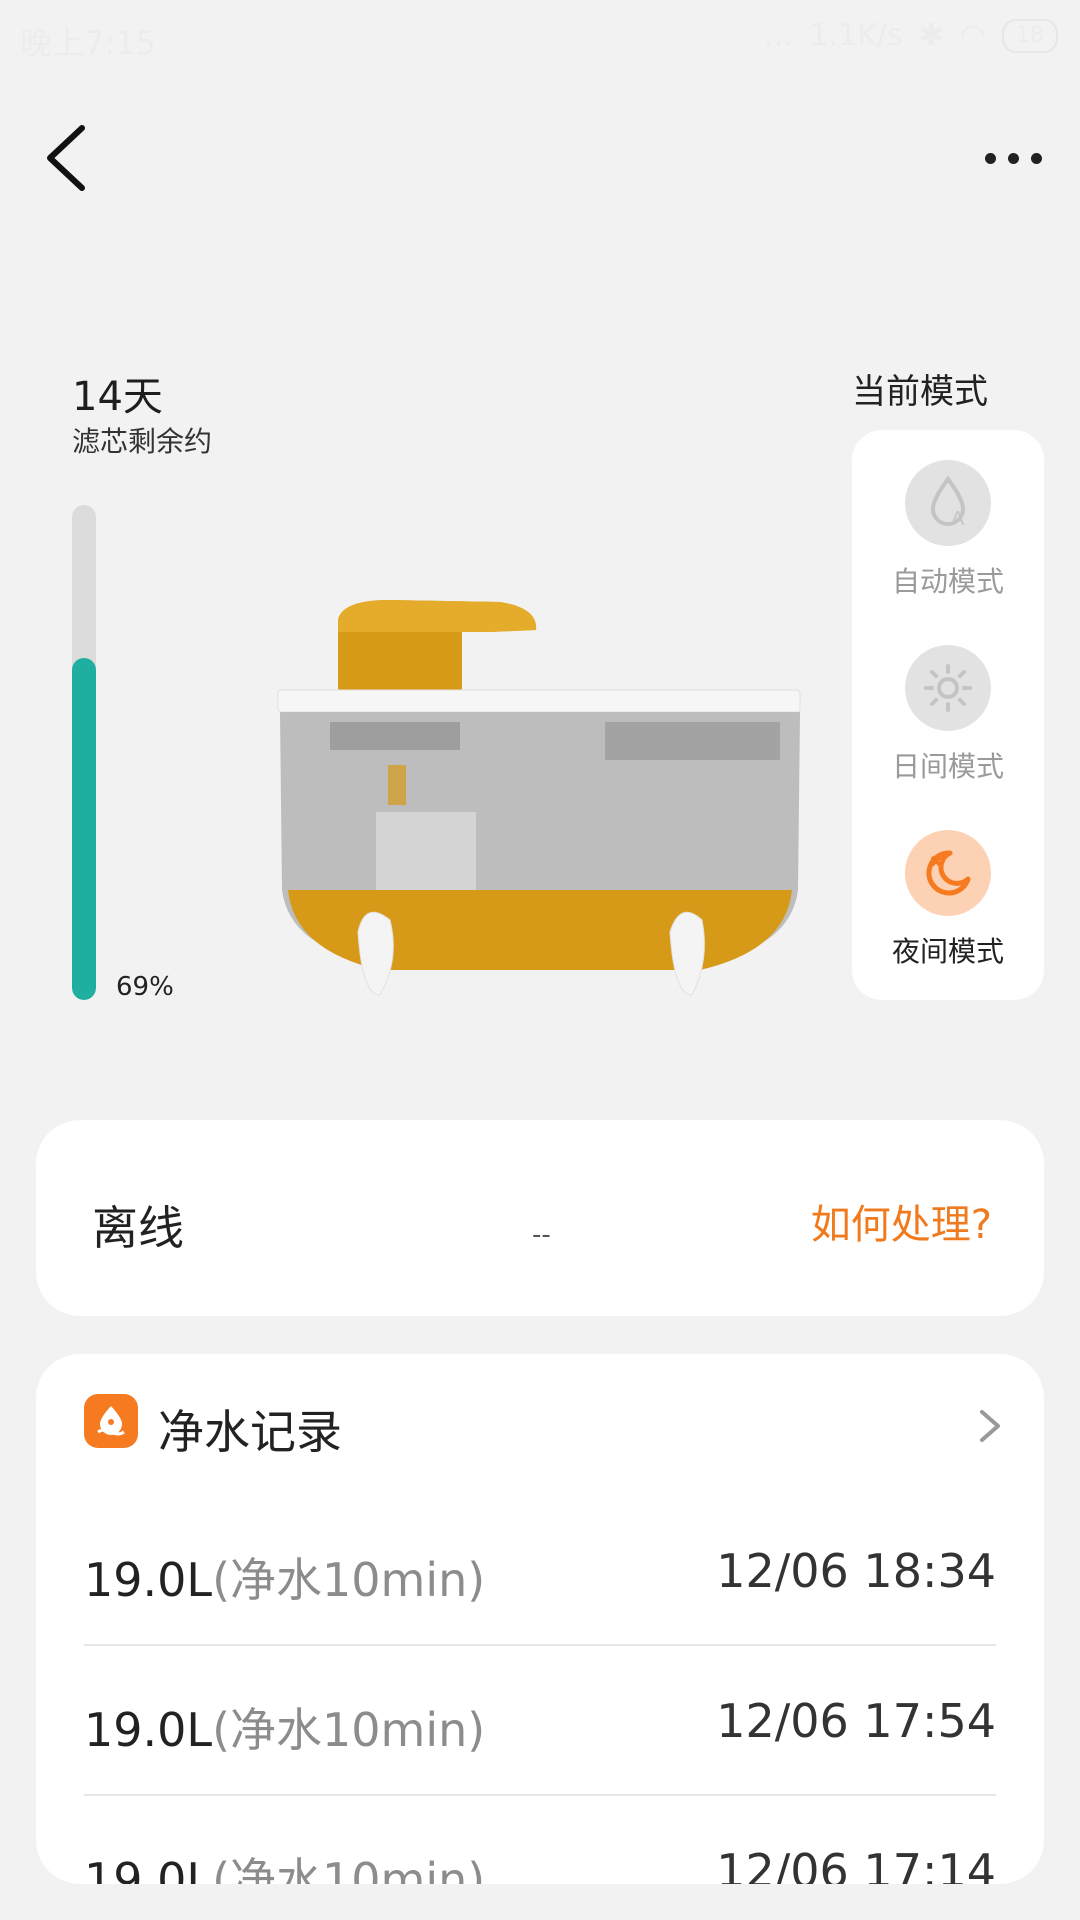  What do you see at coordinates (540, 1720) in the screenshot?
I see `record-row: 19.0L(净水10min) 12/06 17:54` at bounding box center [540, 1720].